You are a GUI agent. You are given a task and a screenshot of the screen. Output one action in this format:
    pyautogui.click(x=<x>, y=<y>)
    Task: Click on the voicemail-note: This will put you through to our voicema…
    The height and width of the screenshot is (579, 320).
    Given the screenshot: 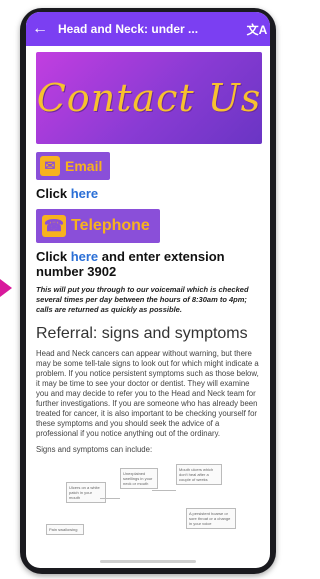 What is the action you would take?
    pyautogui.click(x=142, y=299)
    